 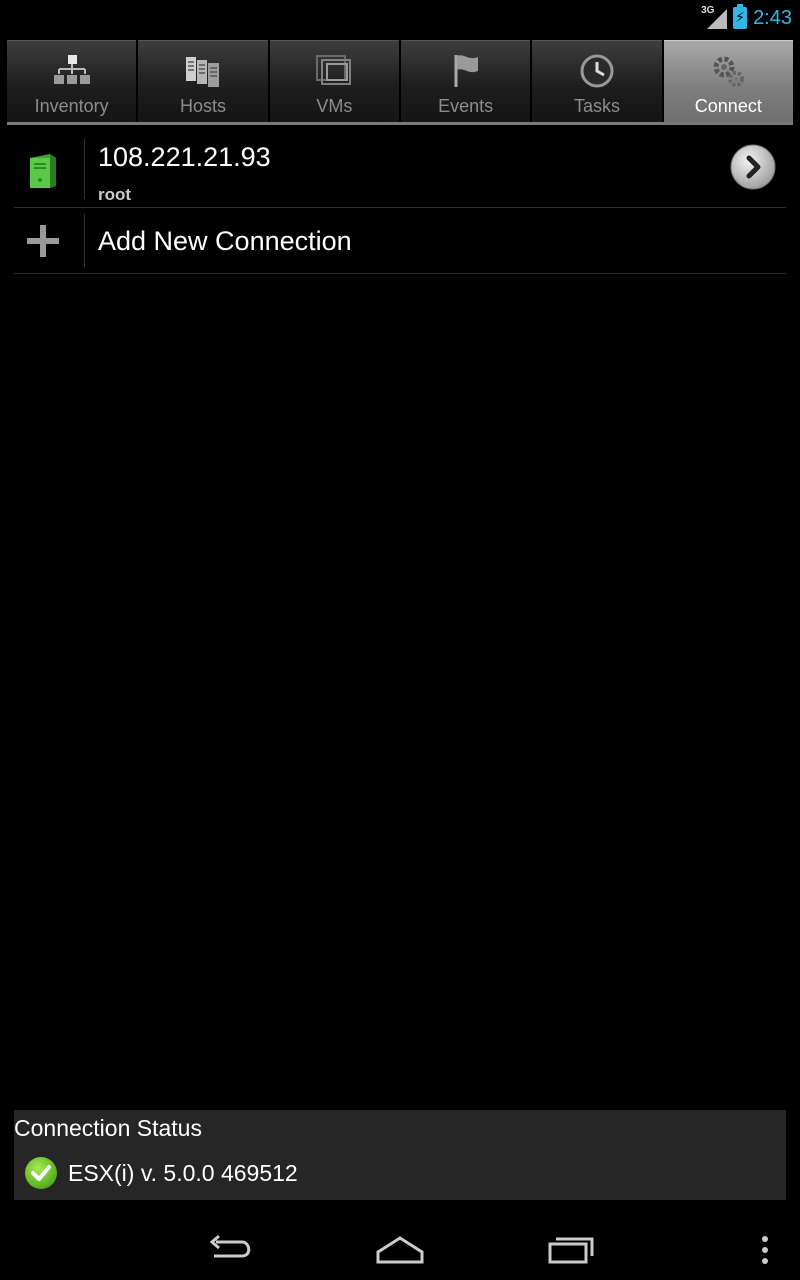 What do you see at coordinates (765, 1250) in the screenshot?
I see `overflow-menu-icon` at bounding box center [765, 1250].